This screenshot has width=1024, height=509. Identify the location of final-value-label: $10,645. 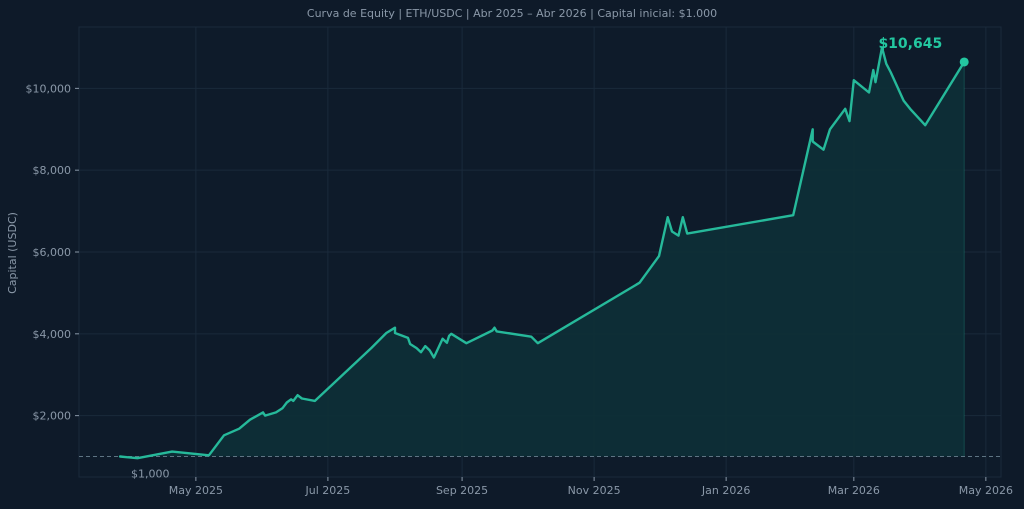
(910, 44).